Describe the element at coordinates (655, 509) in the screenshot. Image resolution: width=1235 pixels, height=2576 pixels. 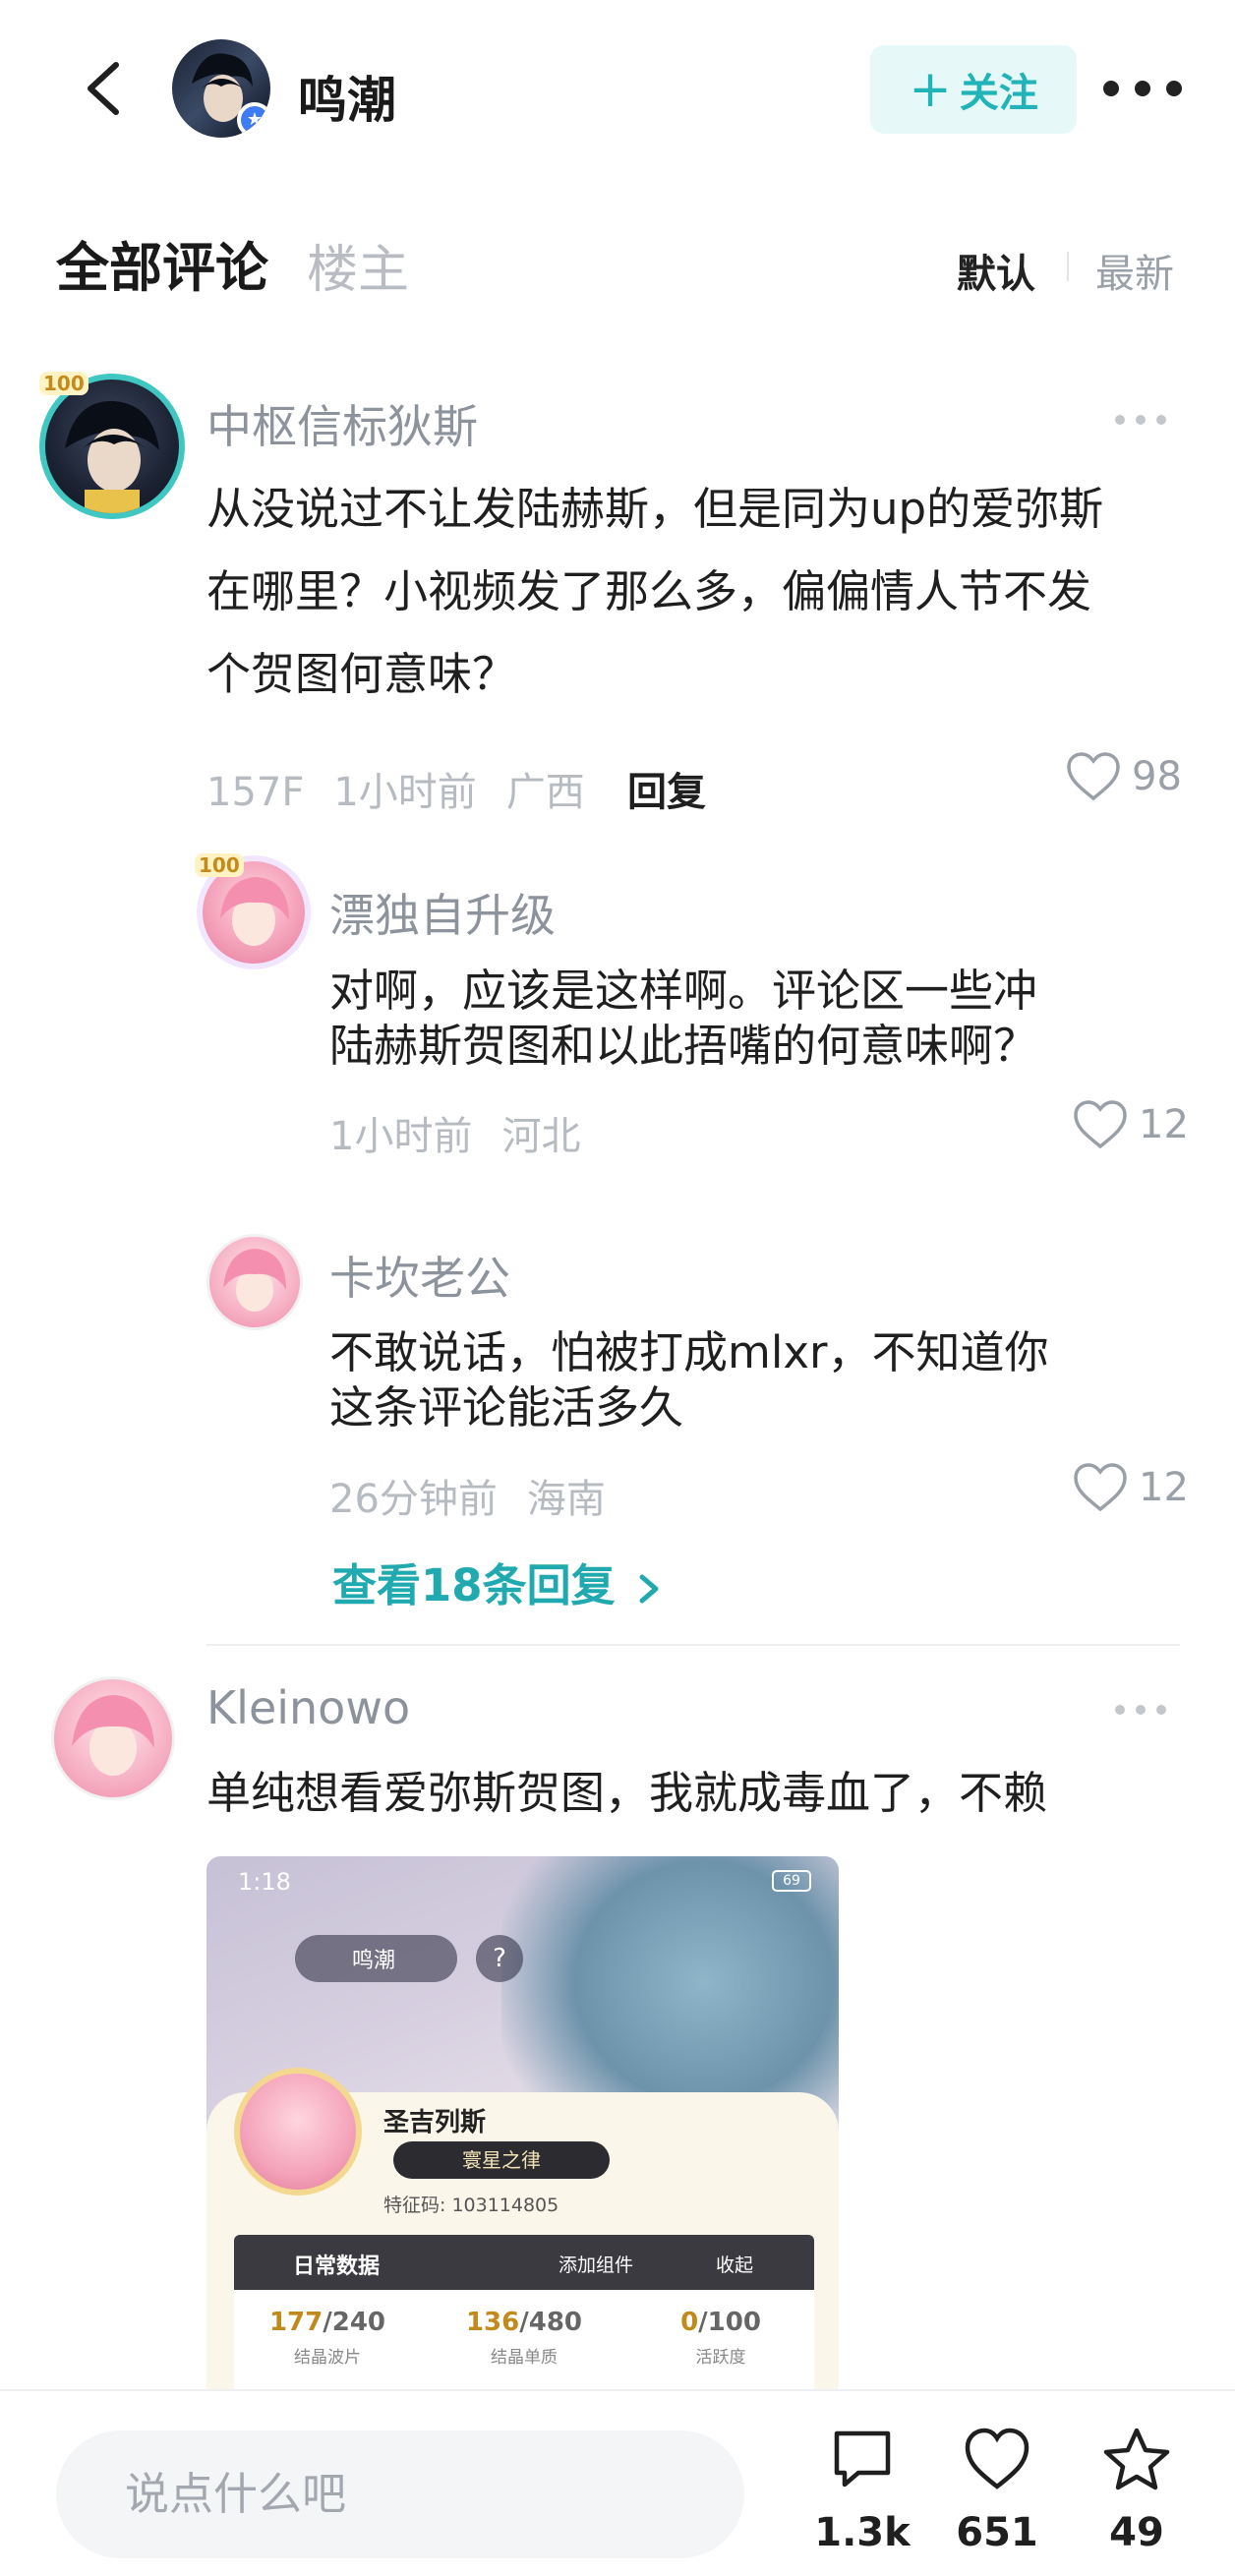
I see `comment-text-line: 从没说过不让发陆赫斯，但是同为up的爱弥斯` at that location.